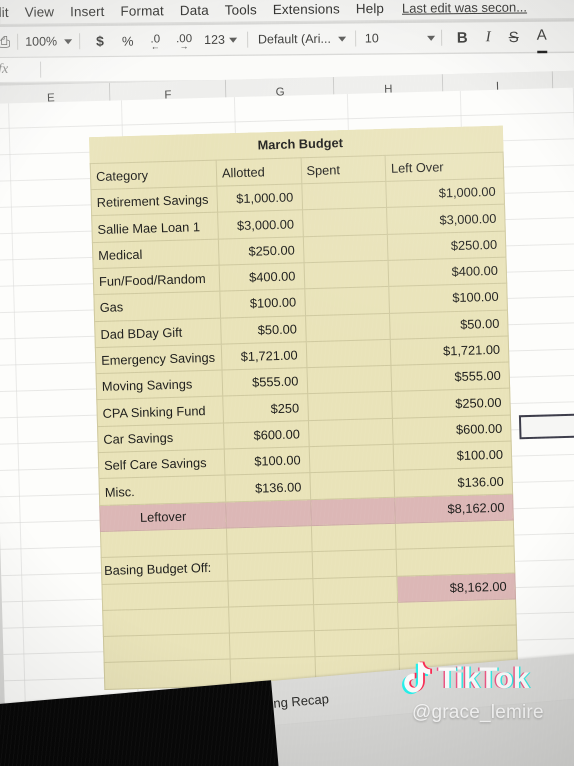  Describe the element at coordinates (194, 9) in the screenshot. I see `menu-item-data: Data` at that location.